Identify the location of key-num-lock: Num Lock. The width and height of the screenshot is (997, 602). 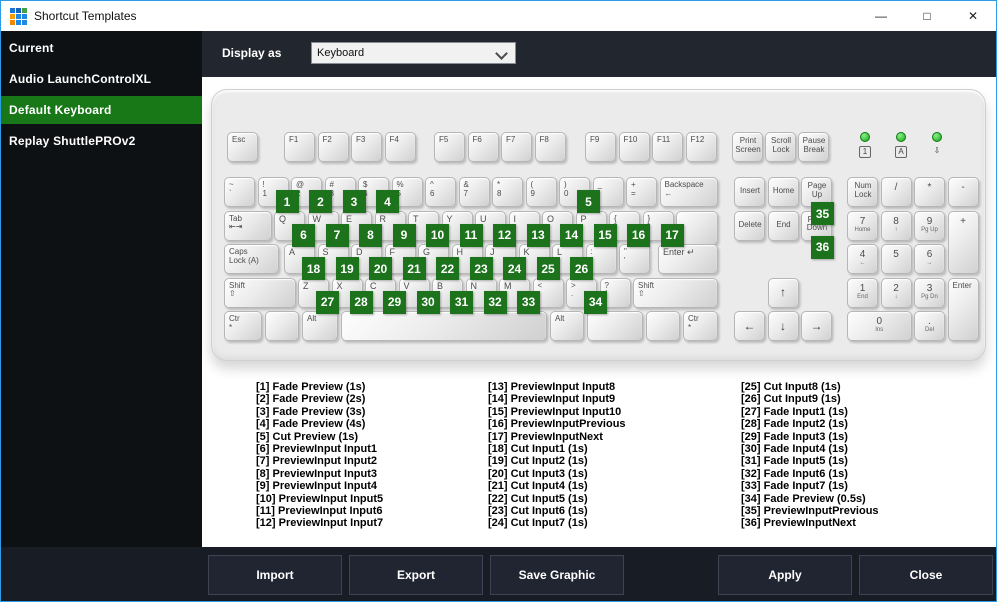
(862, 192).